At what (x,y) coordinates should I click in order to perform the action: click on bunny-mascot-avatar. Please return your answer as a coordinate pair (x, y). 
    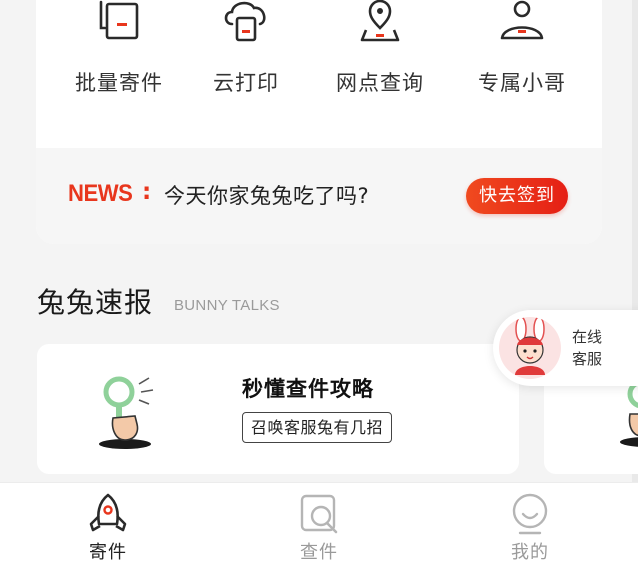
    Looking at the image, I should click on (530, 348).